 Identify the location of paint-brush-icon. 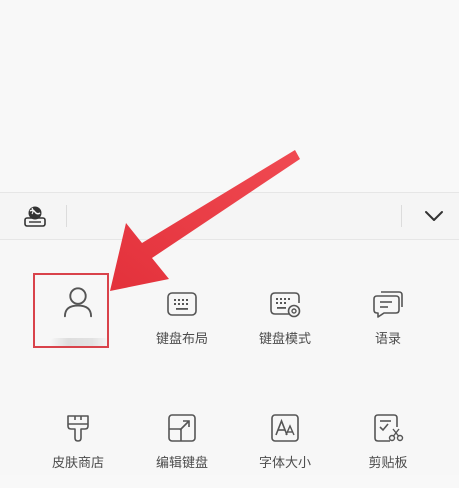
(78, 428).